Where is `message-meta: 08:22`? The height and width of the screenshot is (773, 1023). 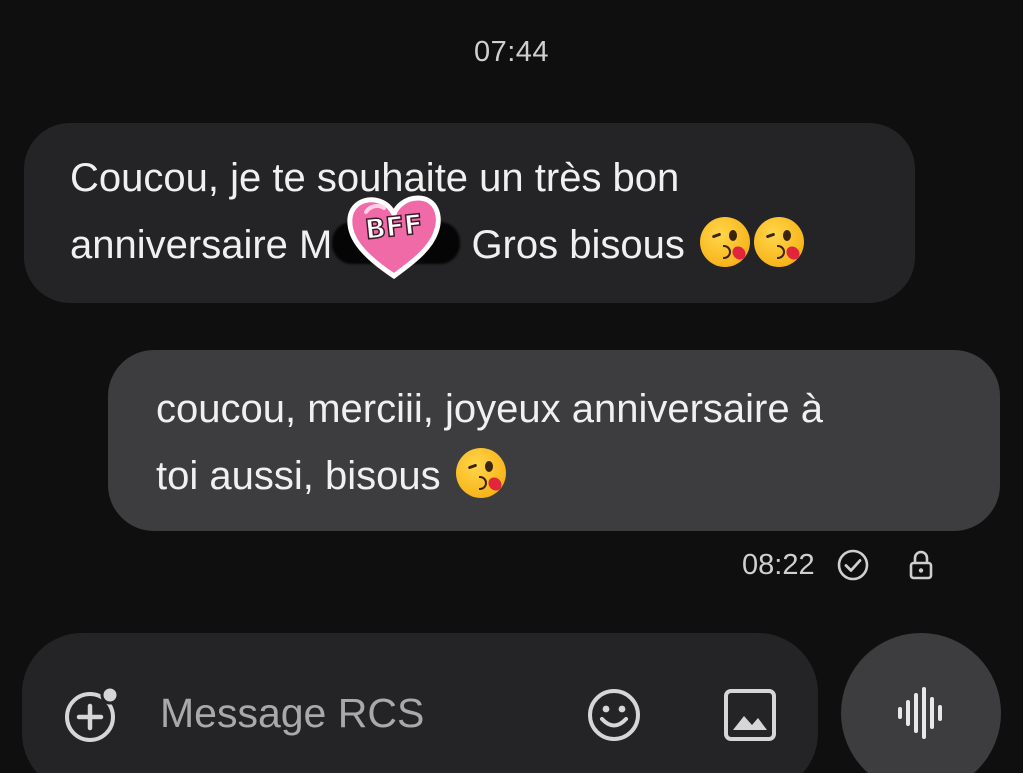 message-meta: 08:22 is located at coordinates (840, 565).